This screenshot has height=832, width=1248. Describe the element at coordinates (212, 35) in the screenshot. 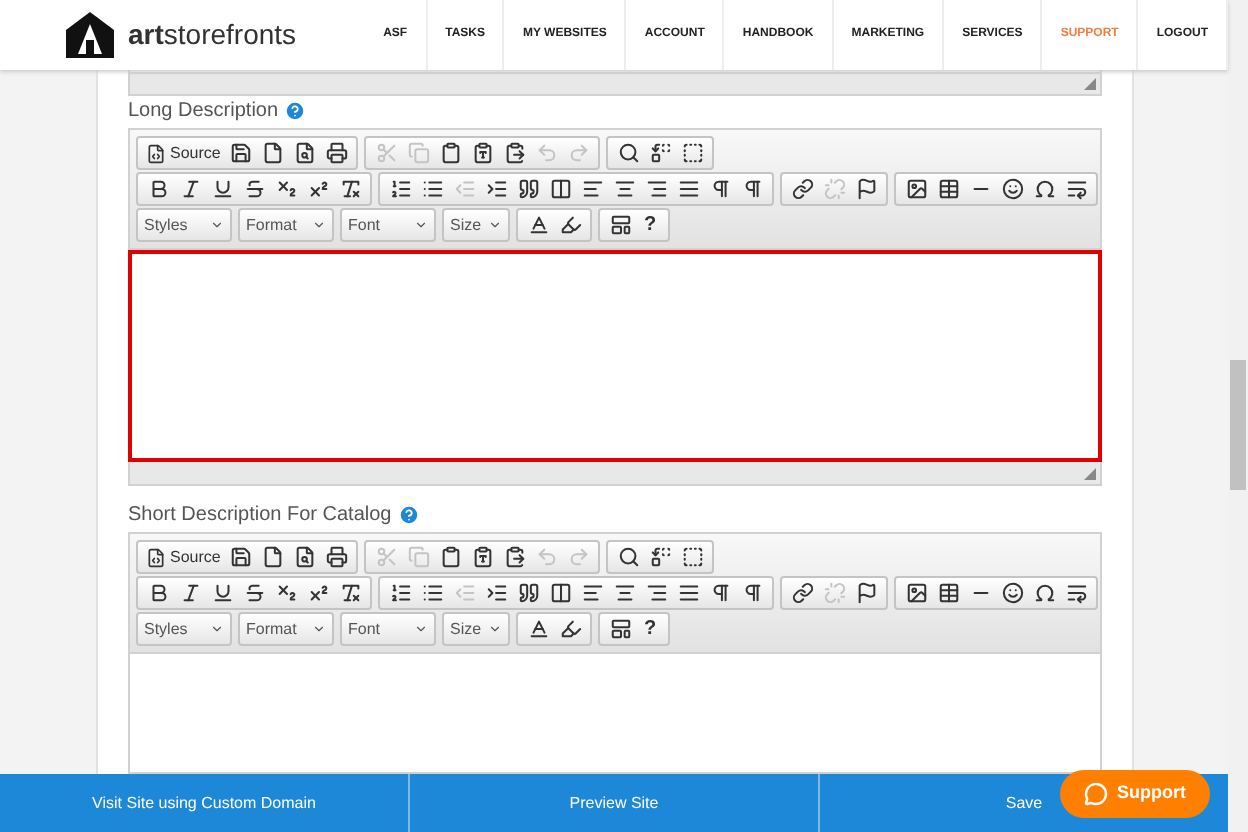

I see `logo-text: artstorefronts` at that location.